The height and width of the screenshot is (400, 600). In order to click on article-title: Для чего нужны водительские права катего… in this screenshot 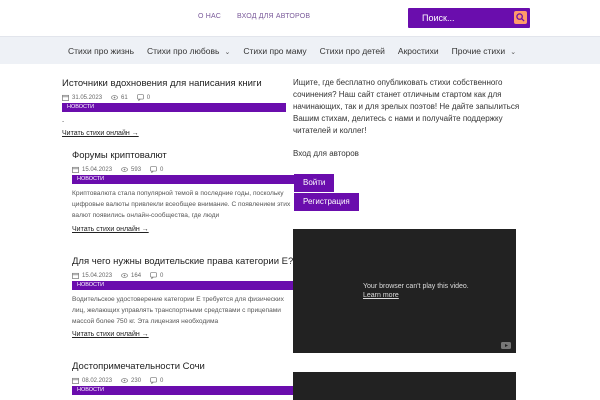, I will do `click(183, 261)`.